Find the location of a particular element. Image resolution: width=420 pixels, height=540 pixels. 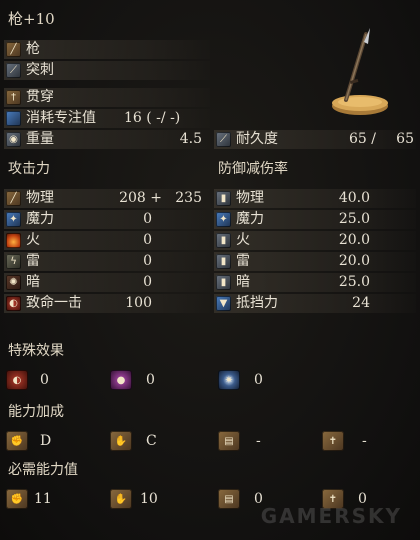

watermark: GAMERSKY is located at coordinates (331, 516).